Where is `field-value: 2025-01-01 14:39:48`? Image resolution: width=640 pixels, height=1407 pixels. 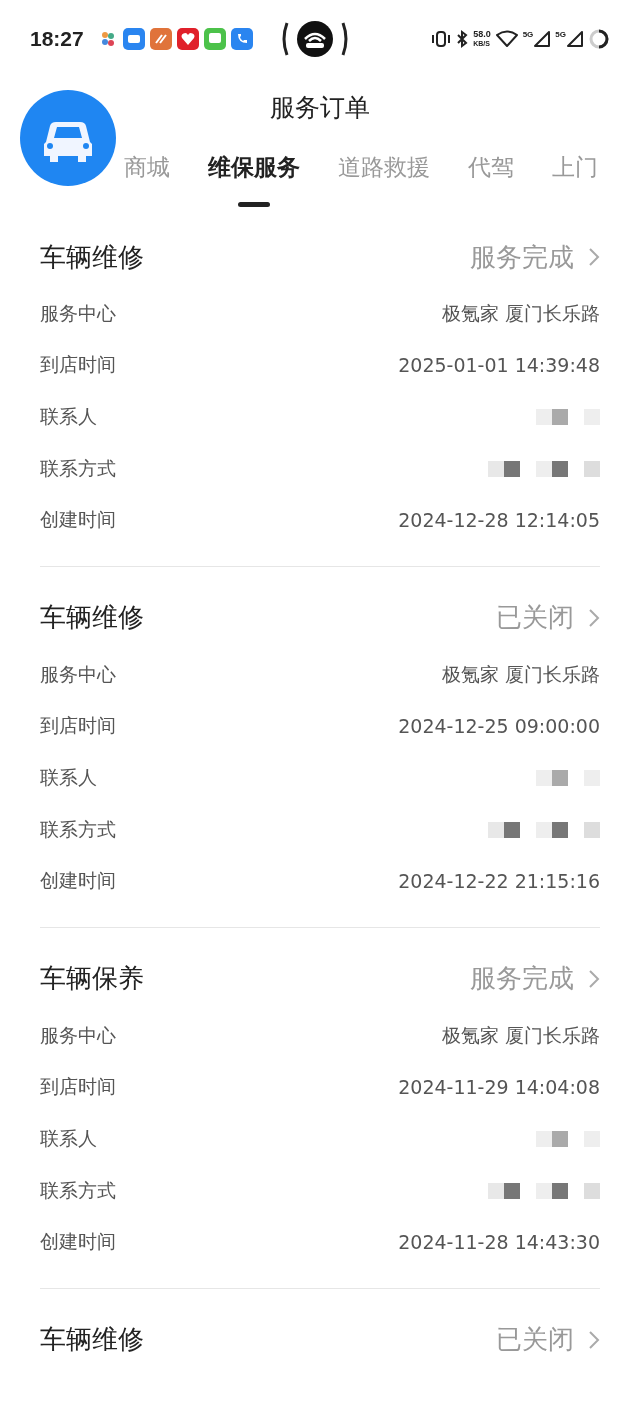
field-value: 2025-01-01 14:39:48 is located at coordinates (499, 365).